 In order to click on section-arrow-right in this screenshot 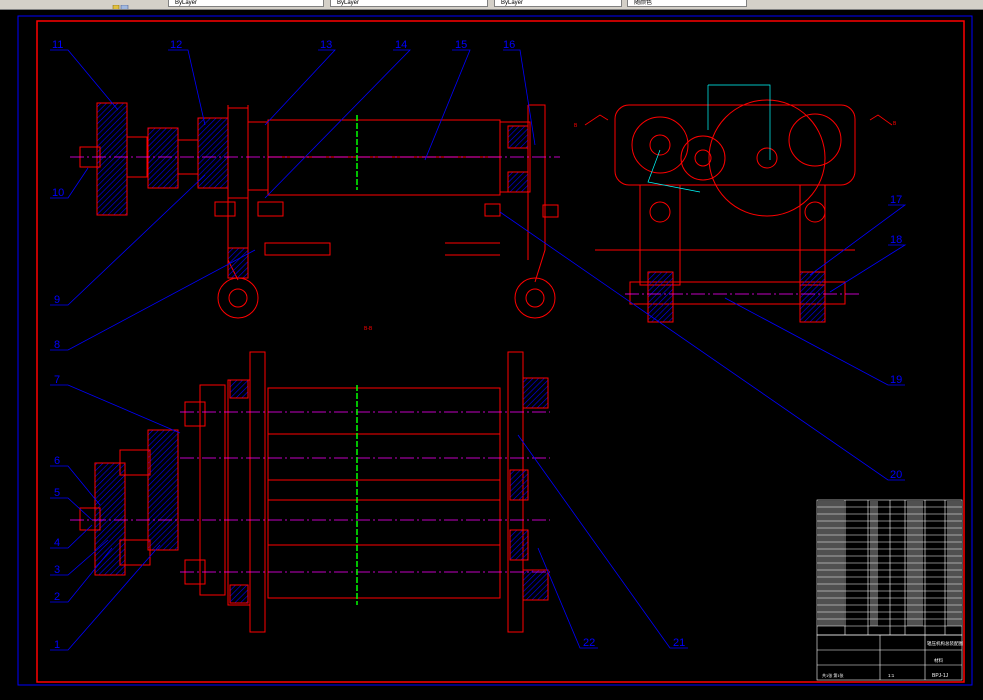, I will do `click(881, 120)`.